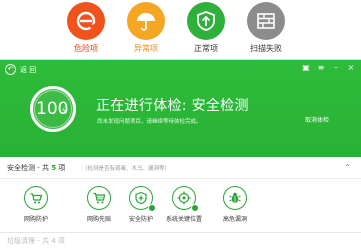 This screenshot has height=250, width=361. What do you see at coordinates (54, 168) in the screenshot?
I see `section-count: 5` at bounding box center [54, 168].